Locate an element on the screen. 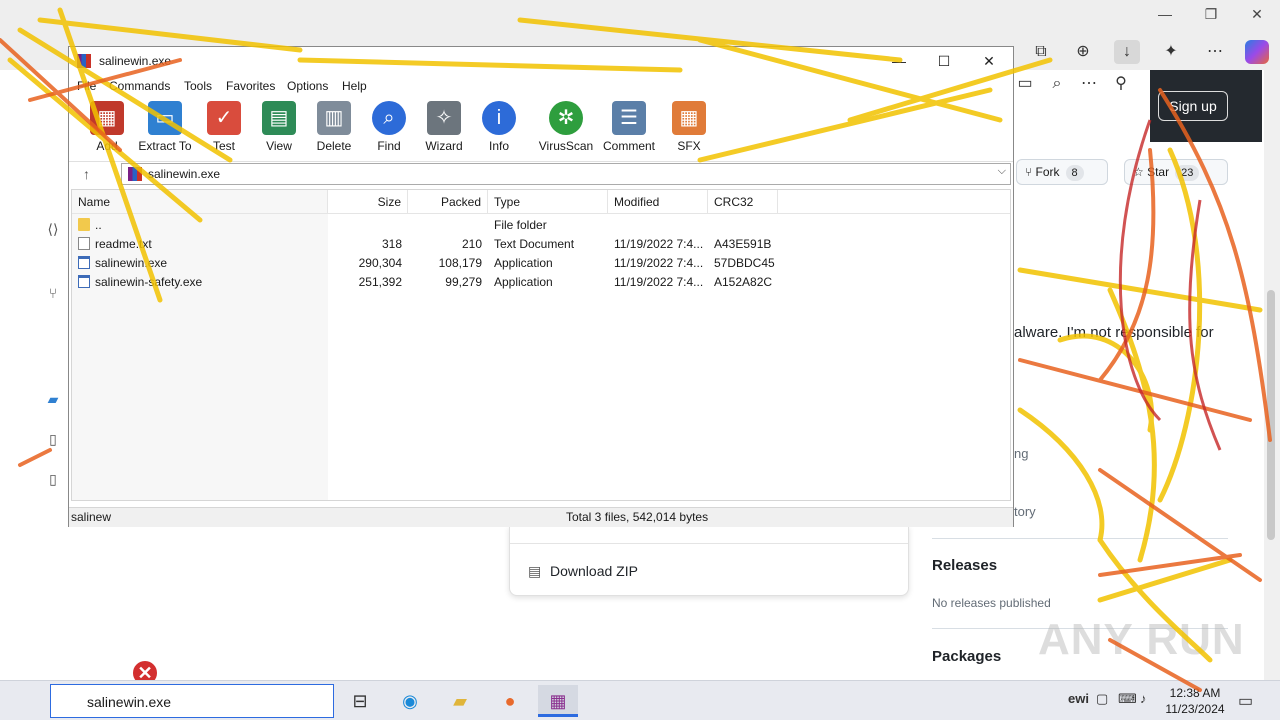 The image size is (1280, 720). code-icon: ⟨⟩ is located at coordinates (53, 229).